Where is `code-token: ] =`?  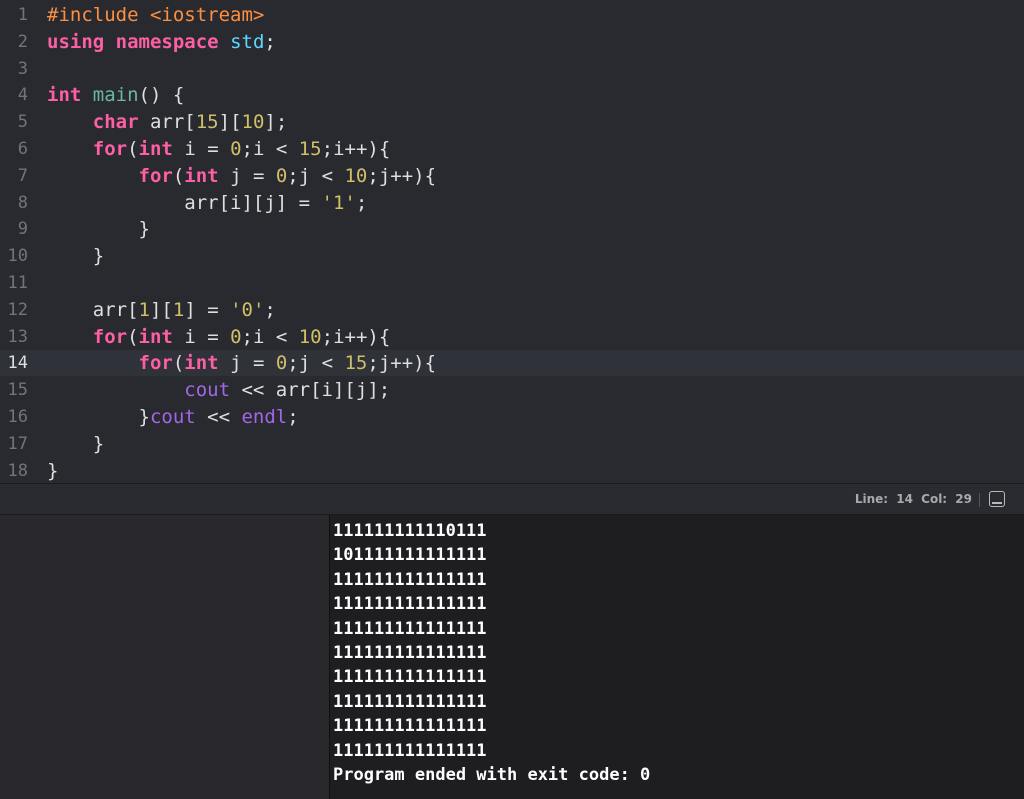
code-token: ] = is located at coordinates (207, 309).